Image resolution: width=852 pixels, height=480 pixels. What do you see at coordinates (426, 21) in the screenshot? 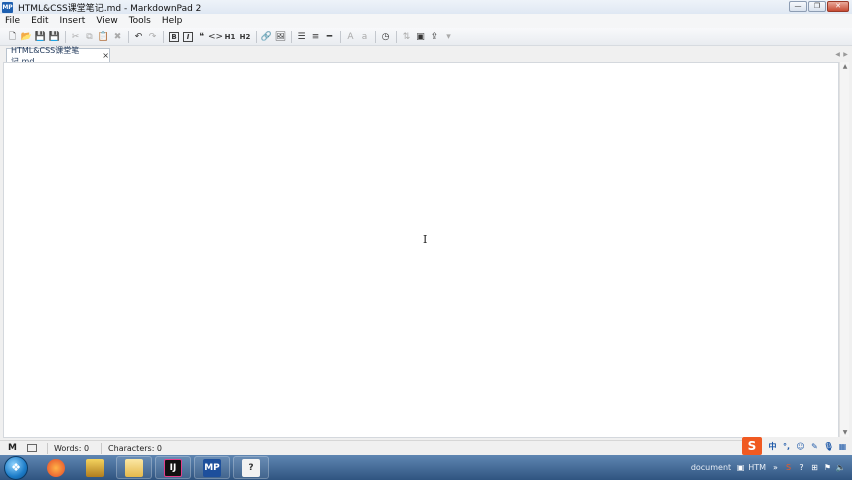
I see `menu-bar: File Edit Insert View Tools Help` at bounding box center [426, 21].